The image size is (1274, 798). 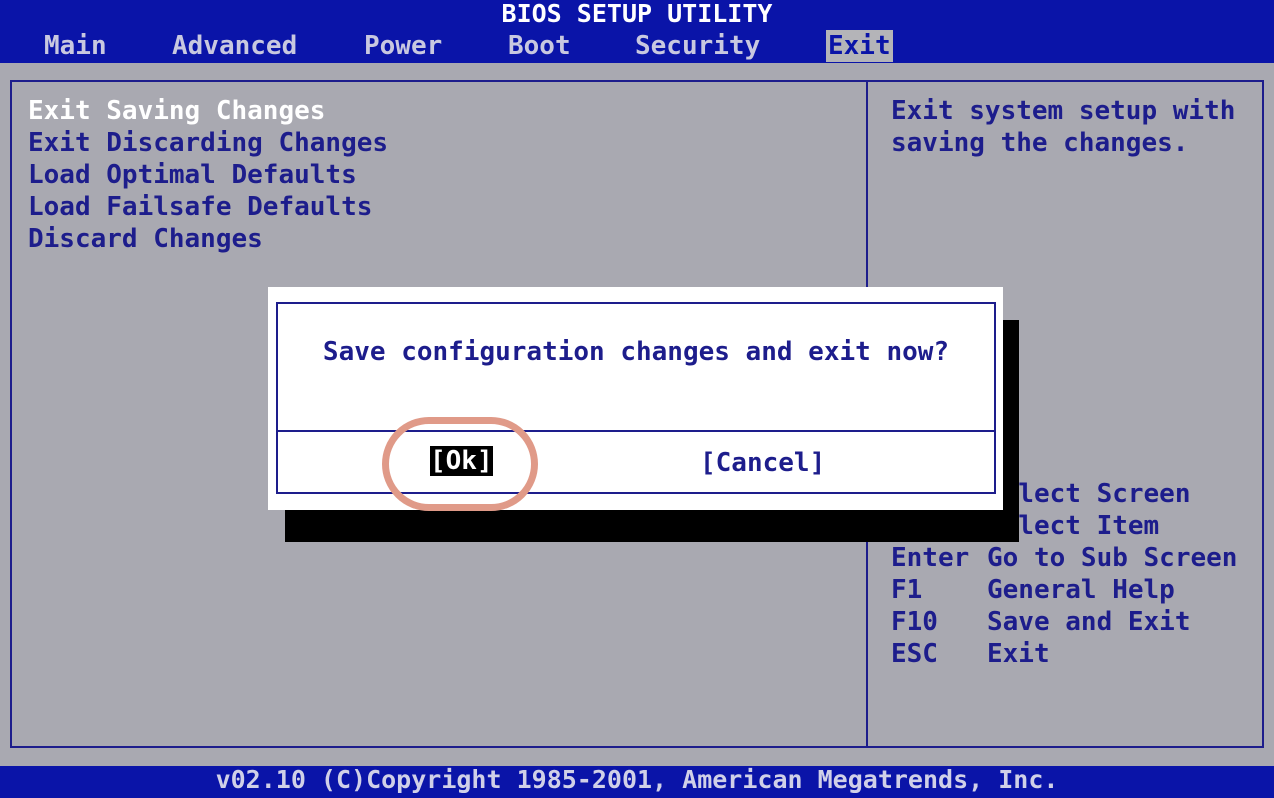 I want to click on cancel-button: [Cancel], so click(x=762, y=463).